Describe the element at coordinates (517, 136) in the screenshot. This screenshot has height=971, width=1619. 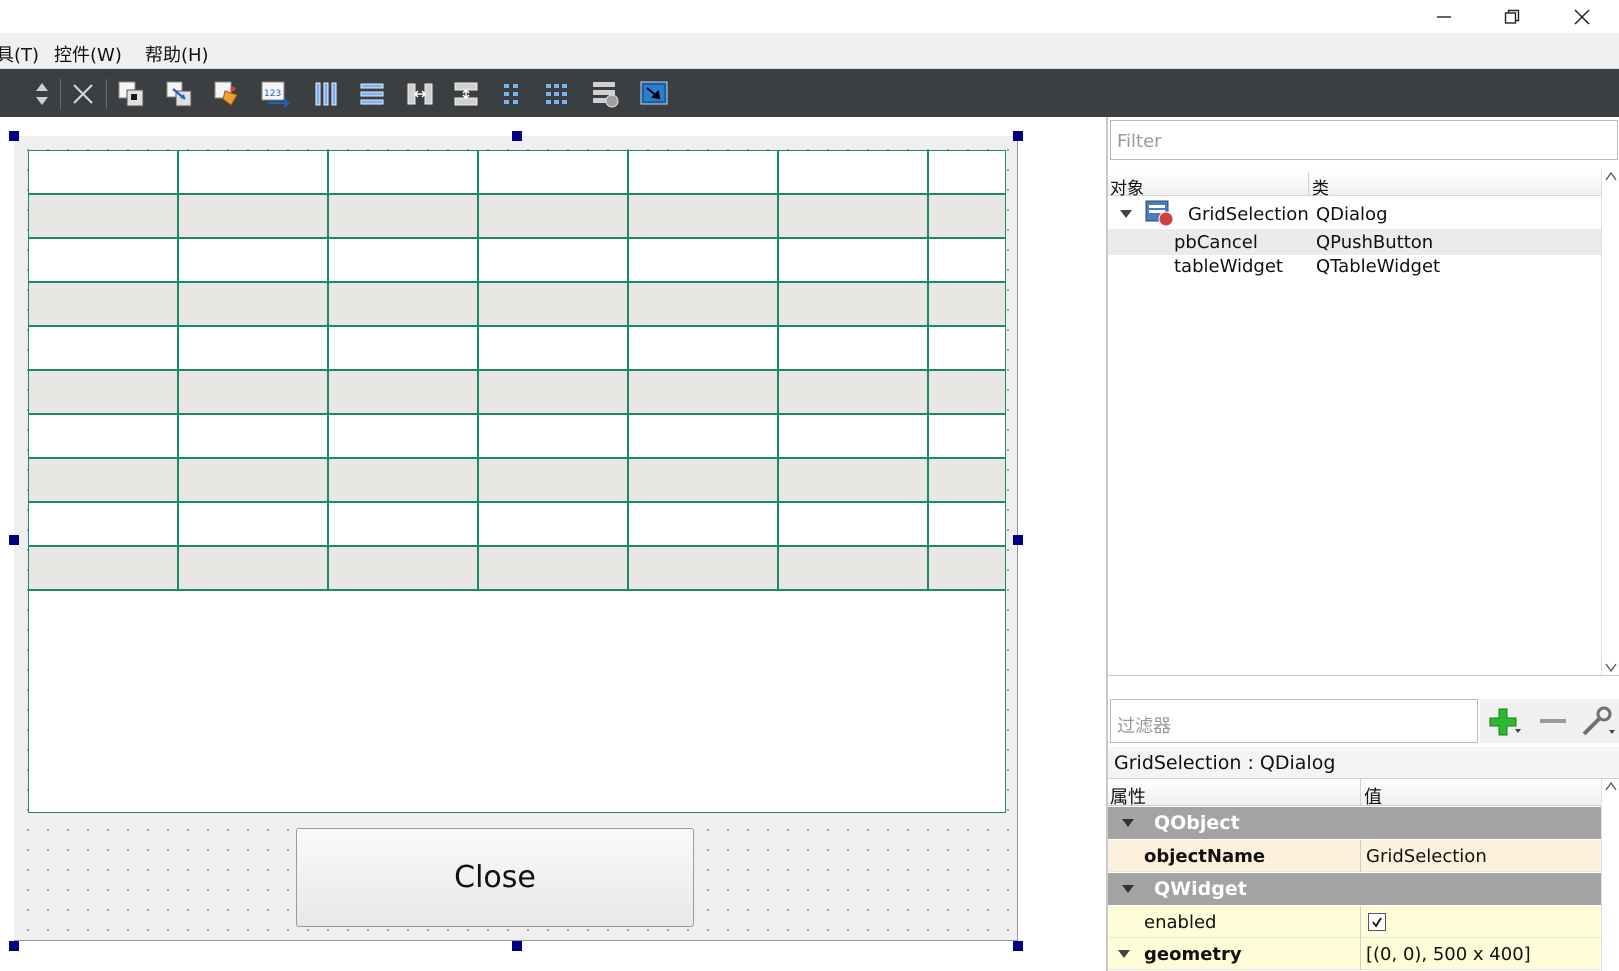
I see `resize-handle-top` at that location.